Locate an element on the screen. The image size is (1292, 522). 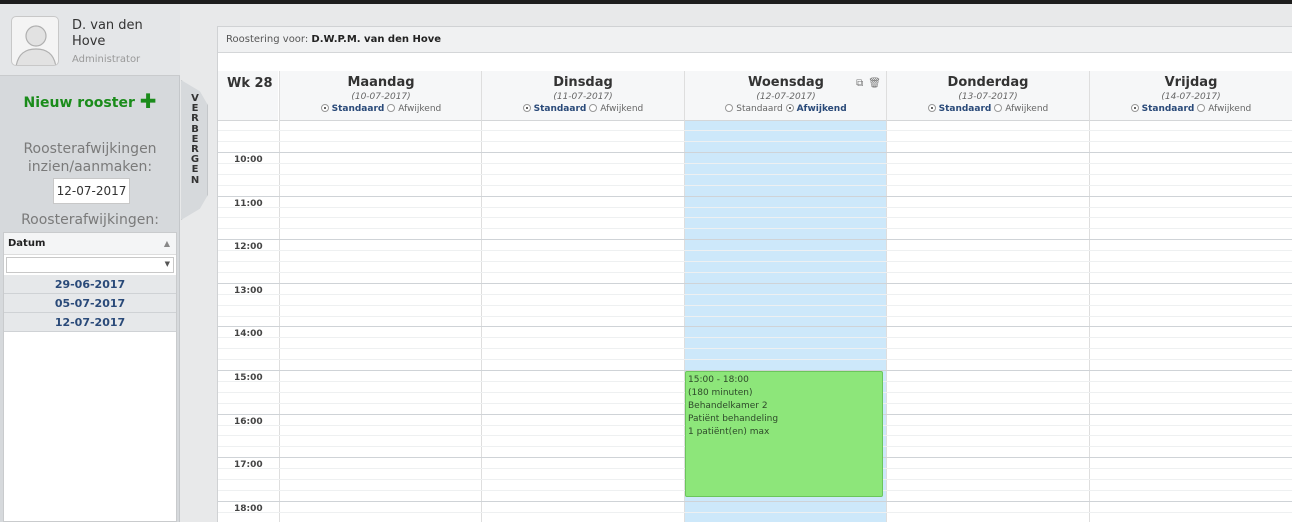
day-column-maandag is located at coordinates (380, 321).